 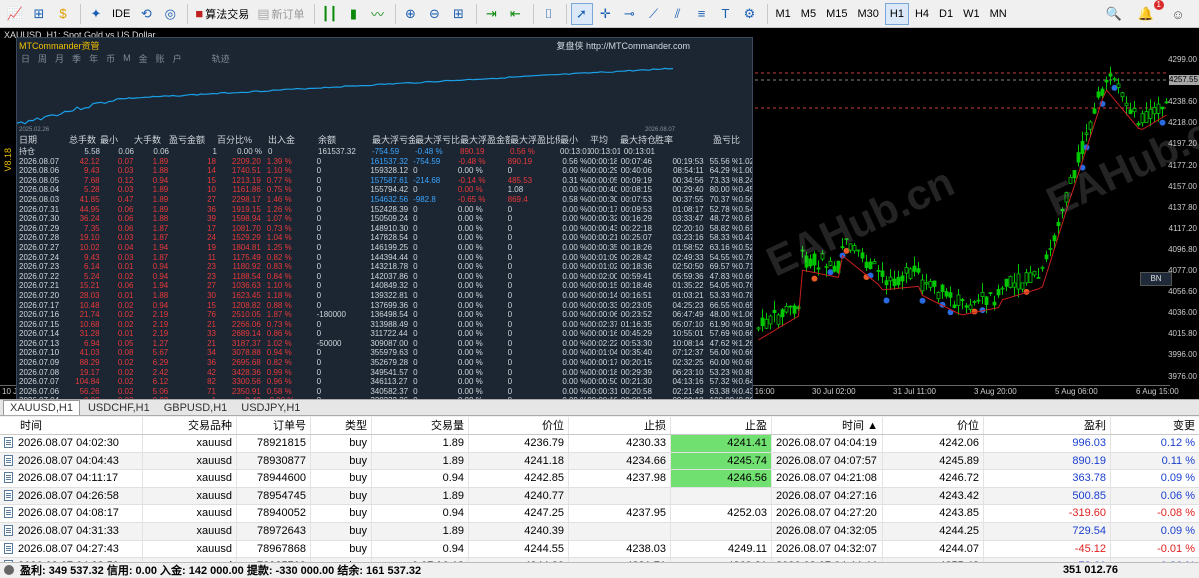 What do you see at coordinates (606, 14) in the screenshot?
I see `crosshair-icon: ✛` at bounding box center [606, 14].